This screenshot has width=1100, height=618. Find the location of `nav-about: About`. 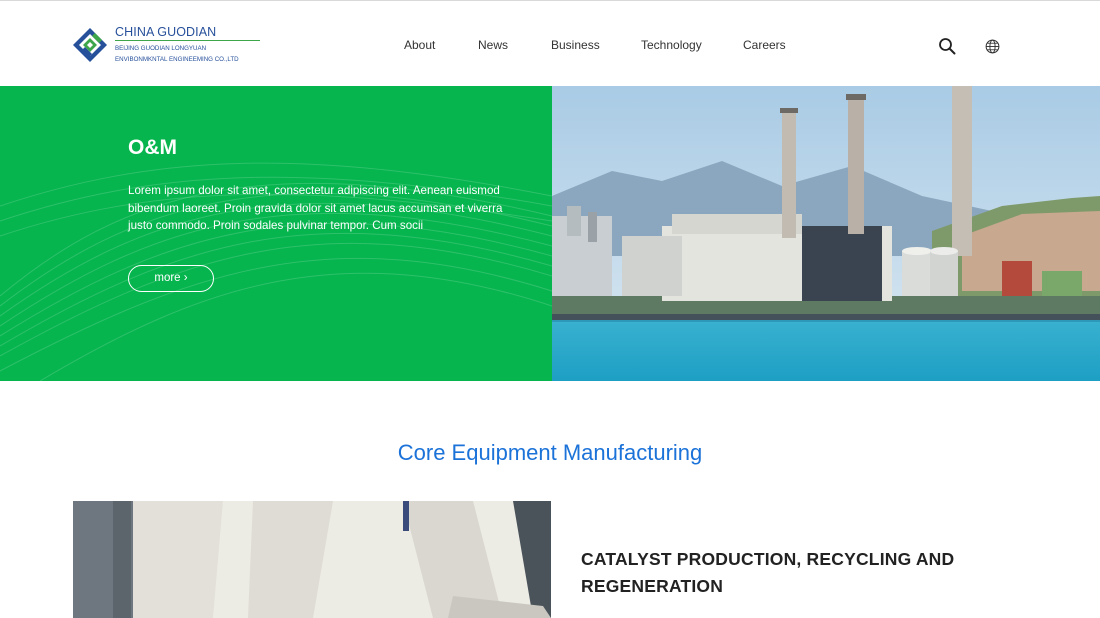

nav-about: About is located at coordinates (441, 45).